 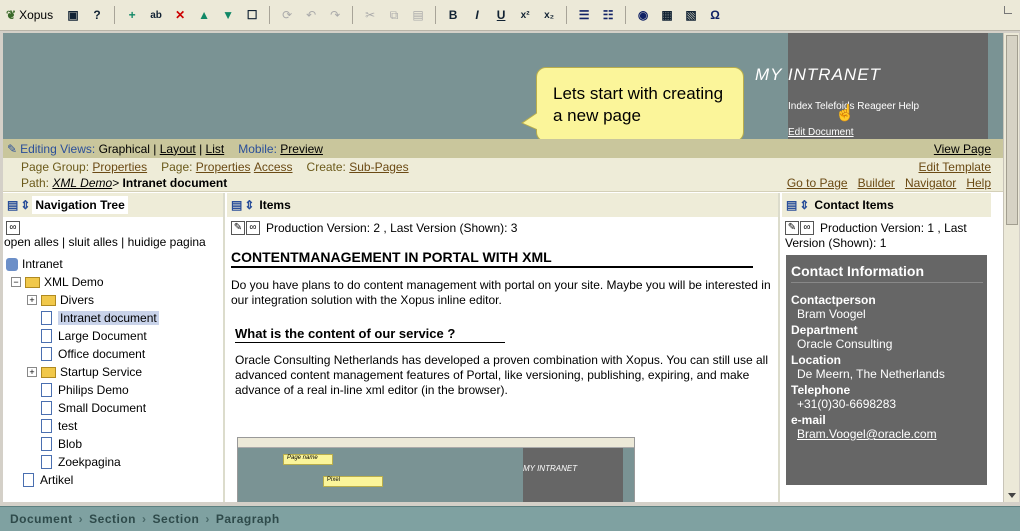 I want to click on create-subpages-link: Sub-Pages, so click(x=378, y=167).